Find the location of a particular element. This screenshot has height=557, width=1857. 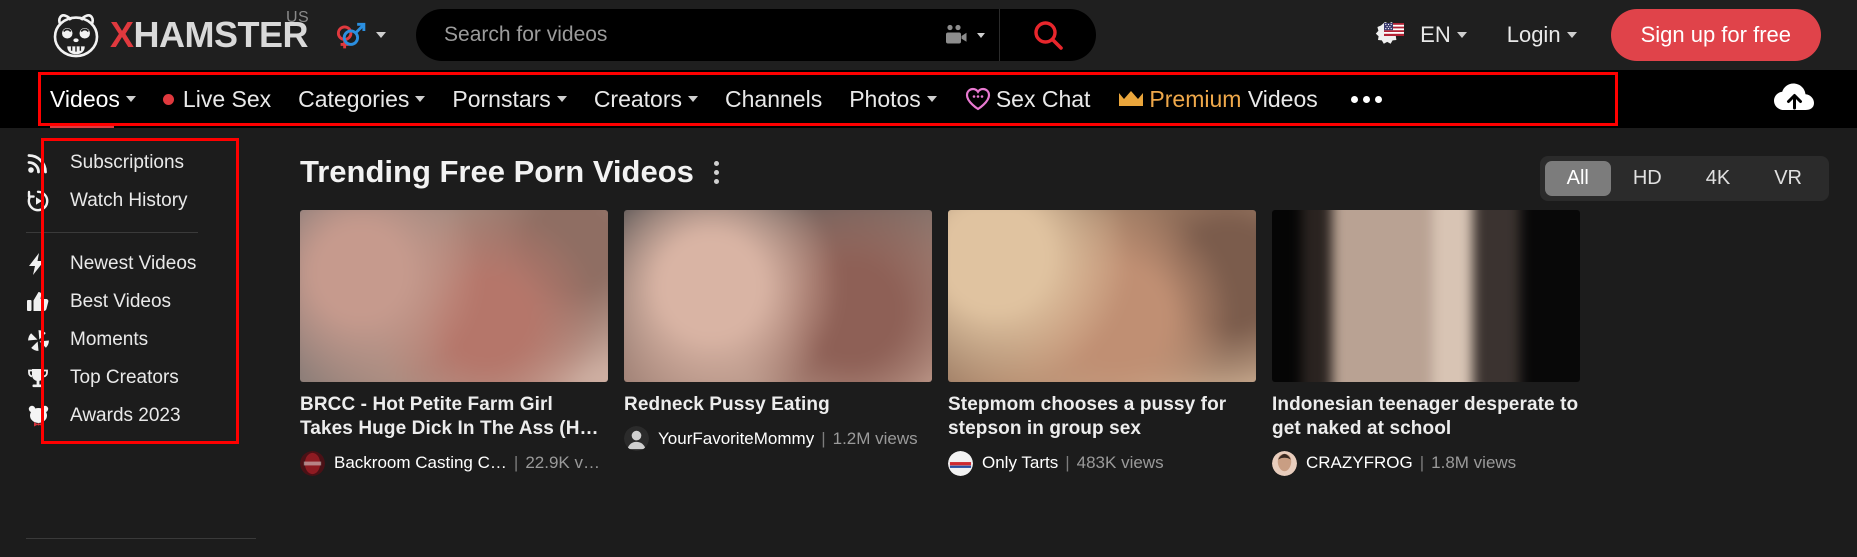

sidebar-item-best-videos: Best Videos is located at coordinates (134, 302).